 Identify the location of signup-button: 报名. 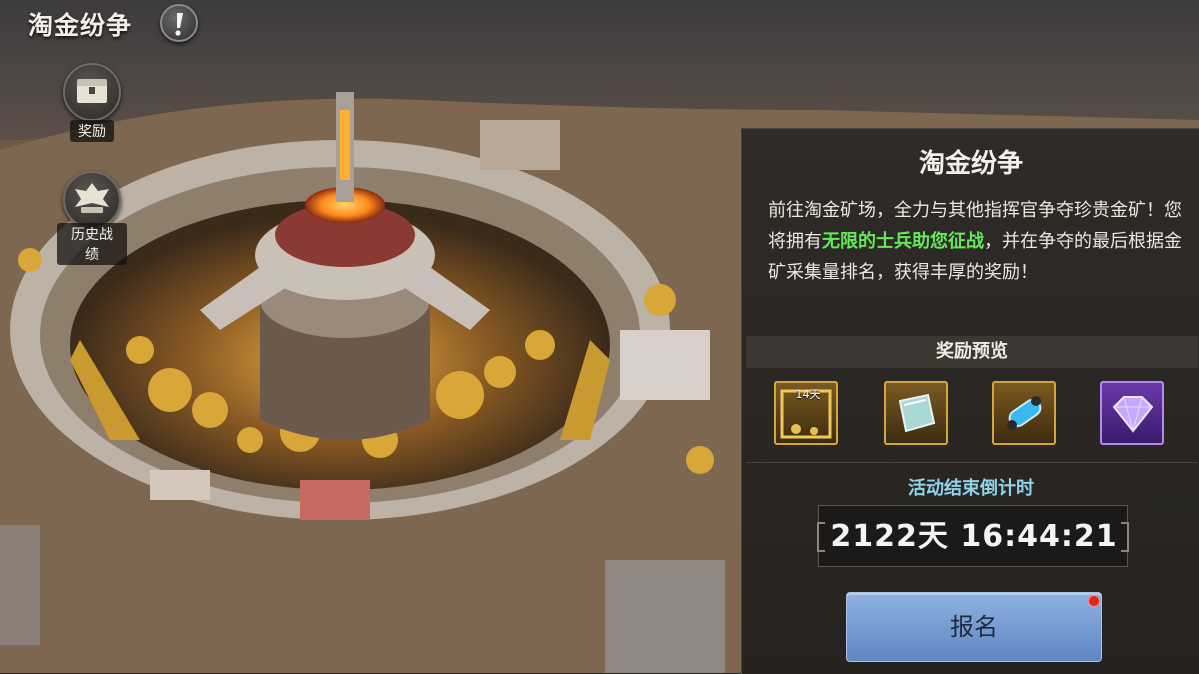
(974, 627).